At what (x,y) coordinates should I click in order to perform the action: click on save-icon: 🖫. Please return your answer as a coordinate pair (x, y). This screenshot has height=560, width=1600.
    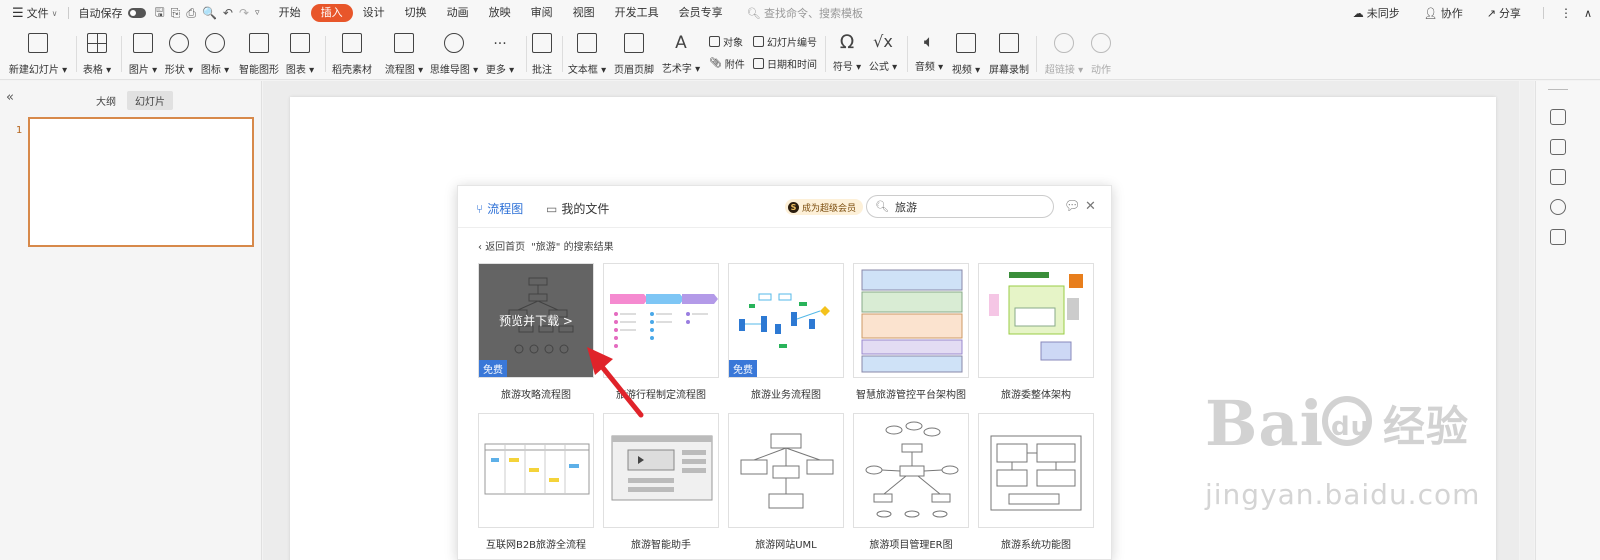
    Looking at the image, I should click on (160, 13).